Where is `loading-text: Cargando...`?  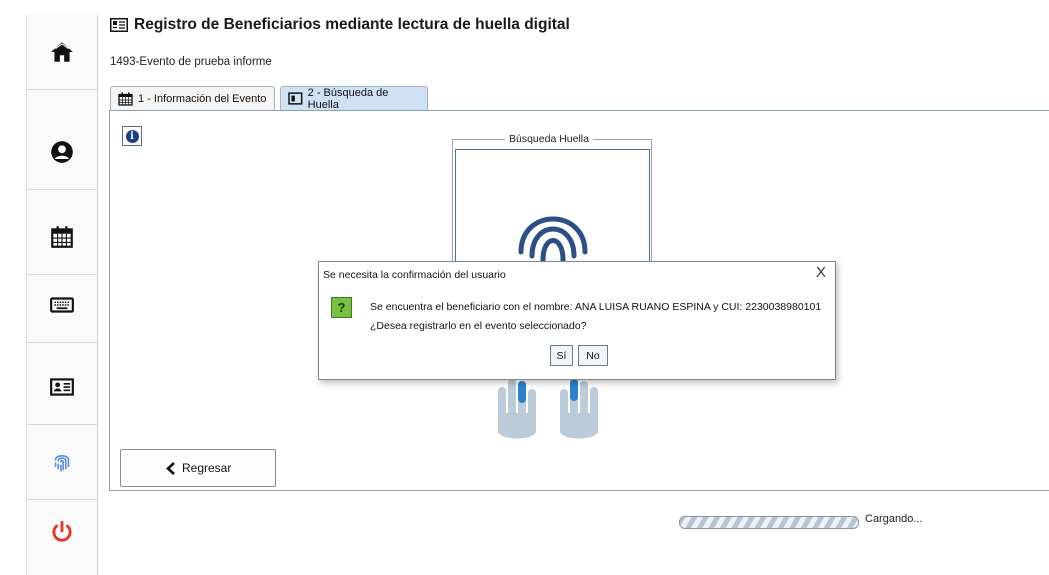 loading-text: Cargando... is located at coordinates (894, 519).